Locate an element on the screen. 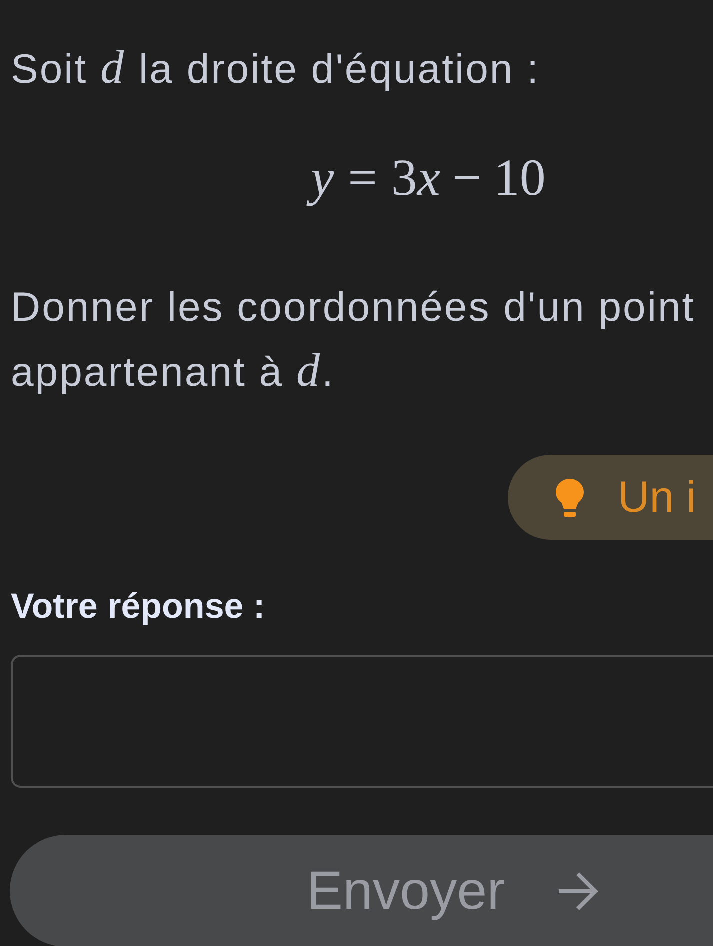  equation: y = 3x − 10 is located at coordinates (427, 179).